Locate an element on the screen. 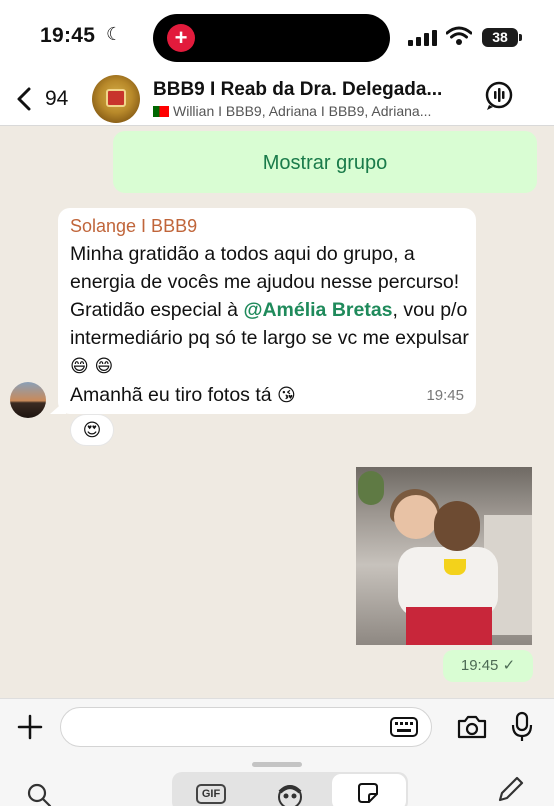  sender-name: Solange I BBB9 is located at coordinates (133, 226).